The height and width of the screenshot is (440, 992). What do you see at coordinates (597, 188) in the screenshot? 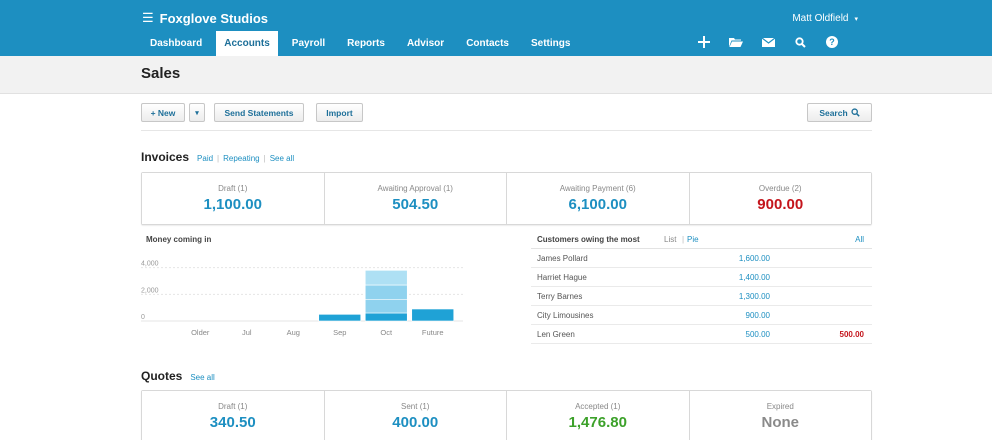
I see `tile-label: Awaiting Payment (6)` at bounding box center [597, 188].